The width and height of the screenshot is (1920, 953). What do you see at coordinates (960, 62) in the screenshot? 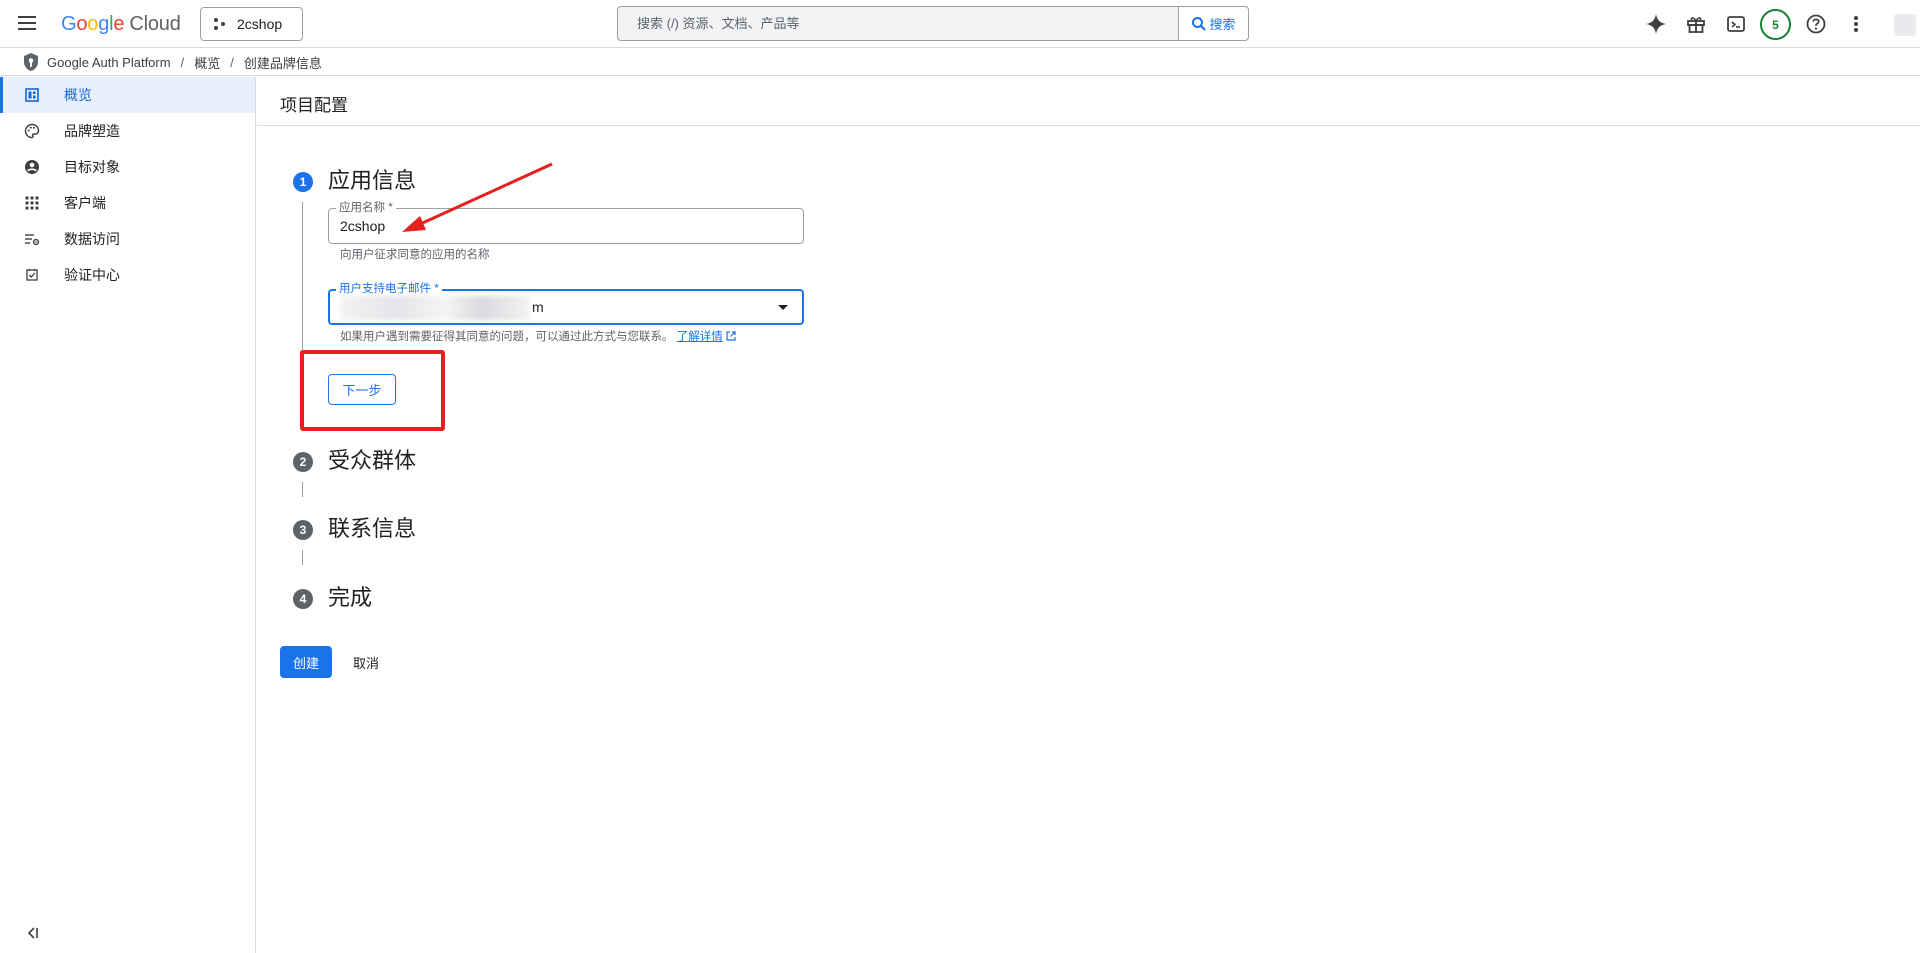
I see `breadcrumb: Google Auth Platform / 概览 / 创建品牌信息` at bounding box center [960, 62].